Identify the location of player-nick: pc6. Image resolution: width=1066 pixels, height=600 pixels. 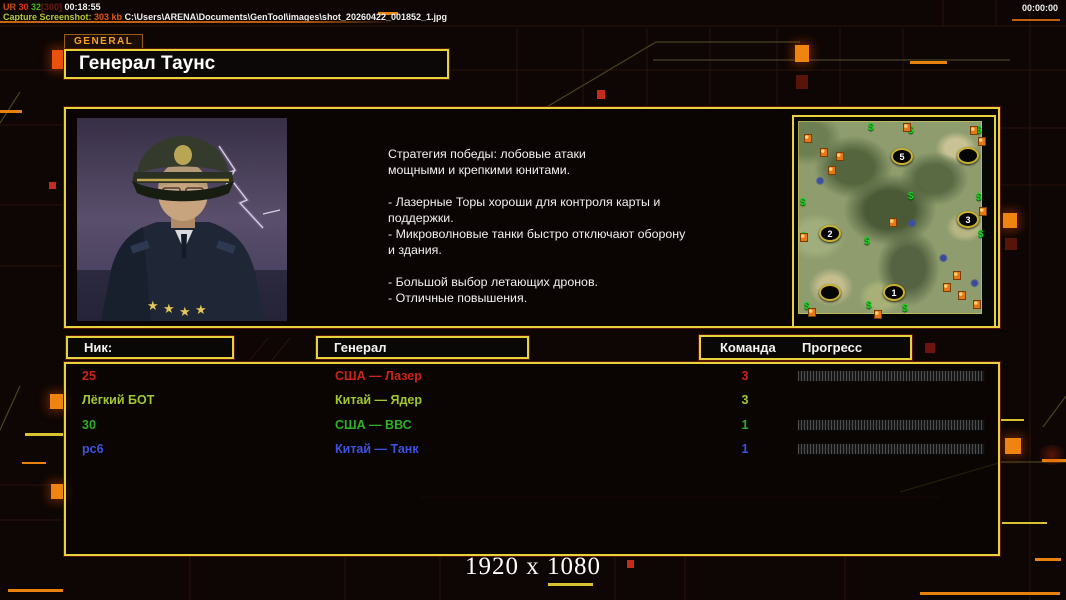
(93, 449).